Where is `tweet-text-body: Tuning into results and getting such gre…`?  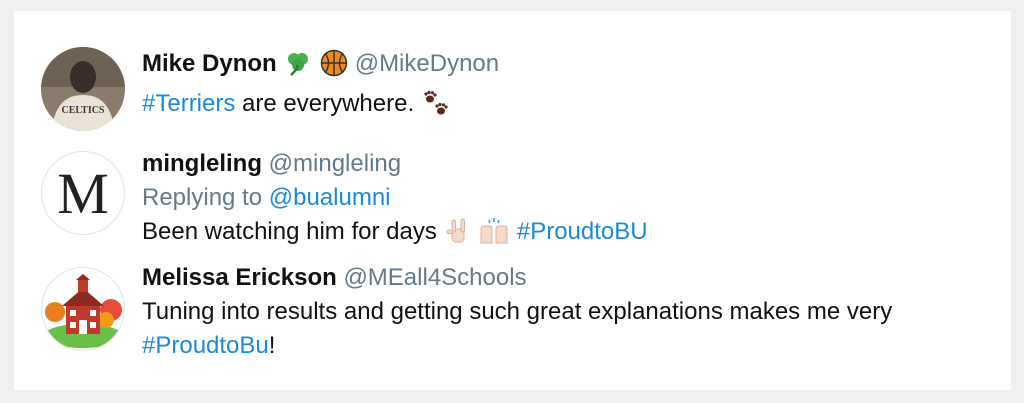 tweet-text-body: Tuning into results and getting such gre… is located at coordinates (517, 311).